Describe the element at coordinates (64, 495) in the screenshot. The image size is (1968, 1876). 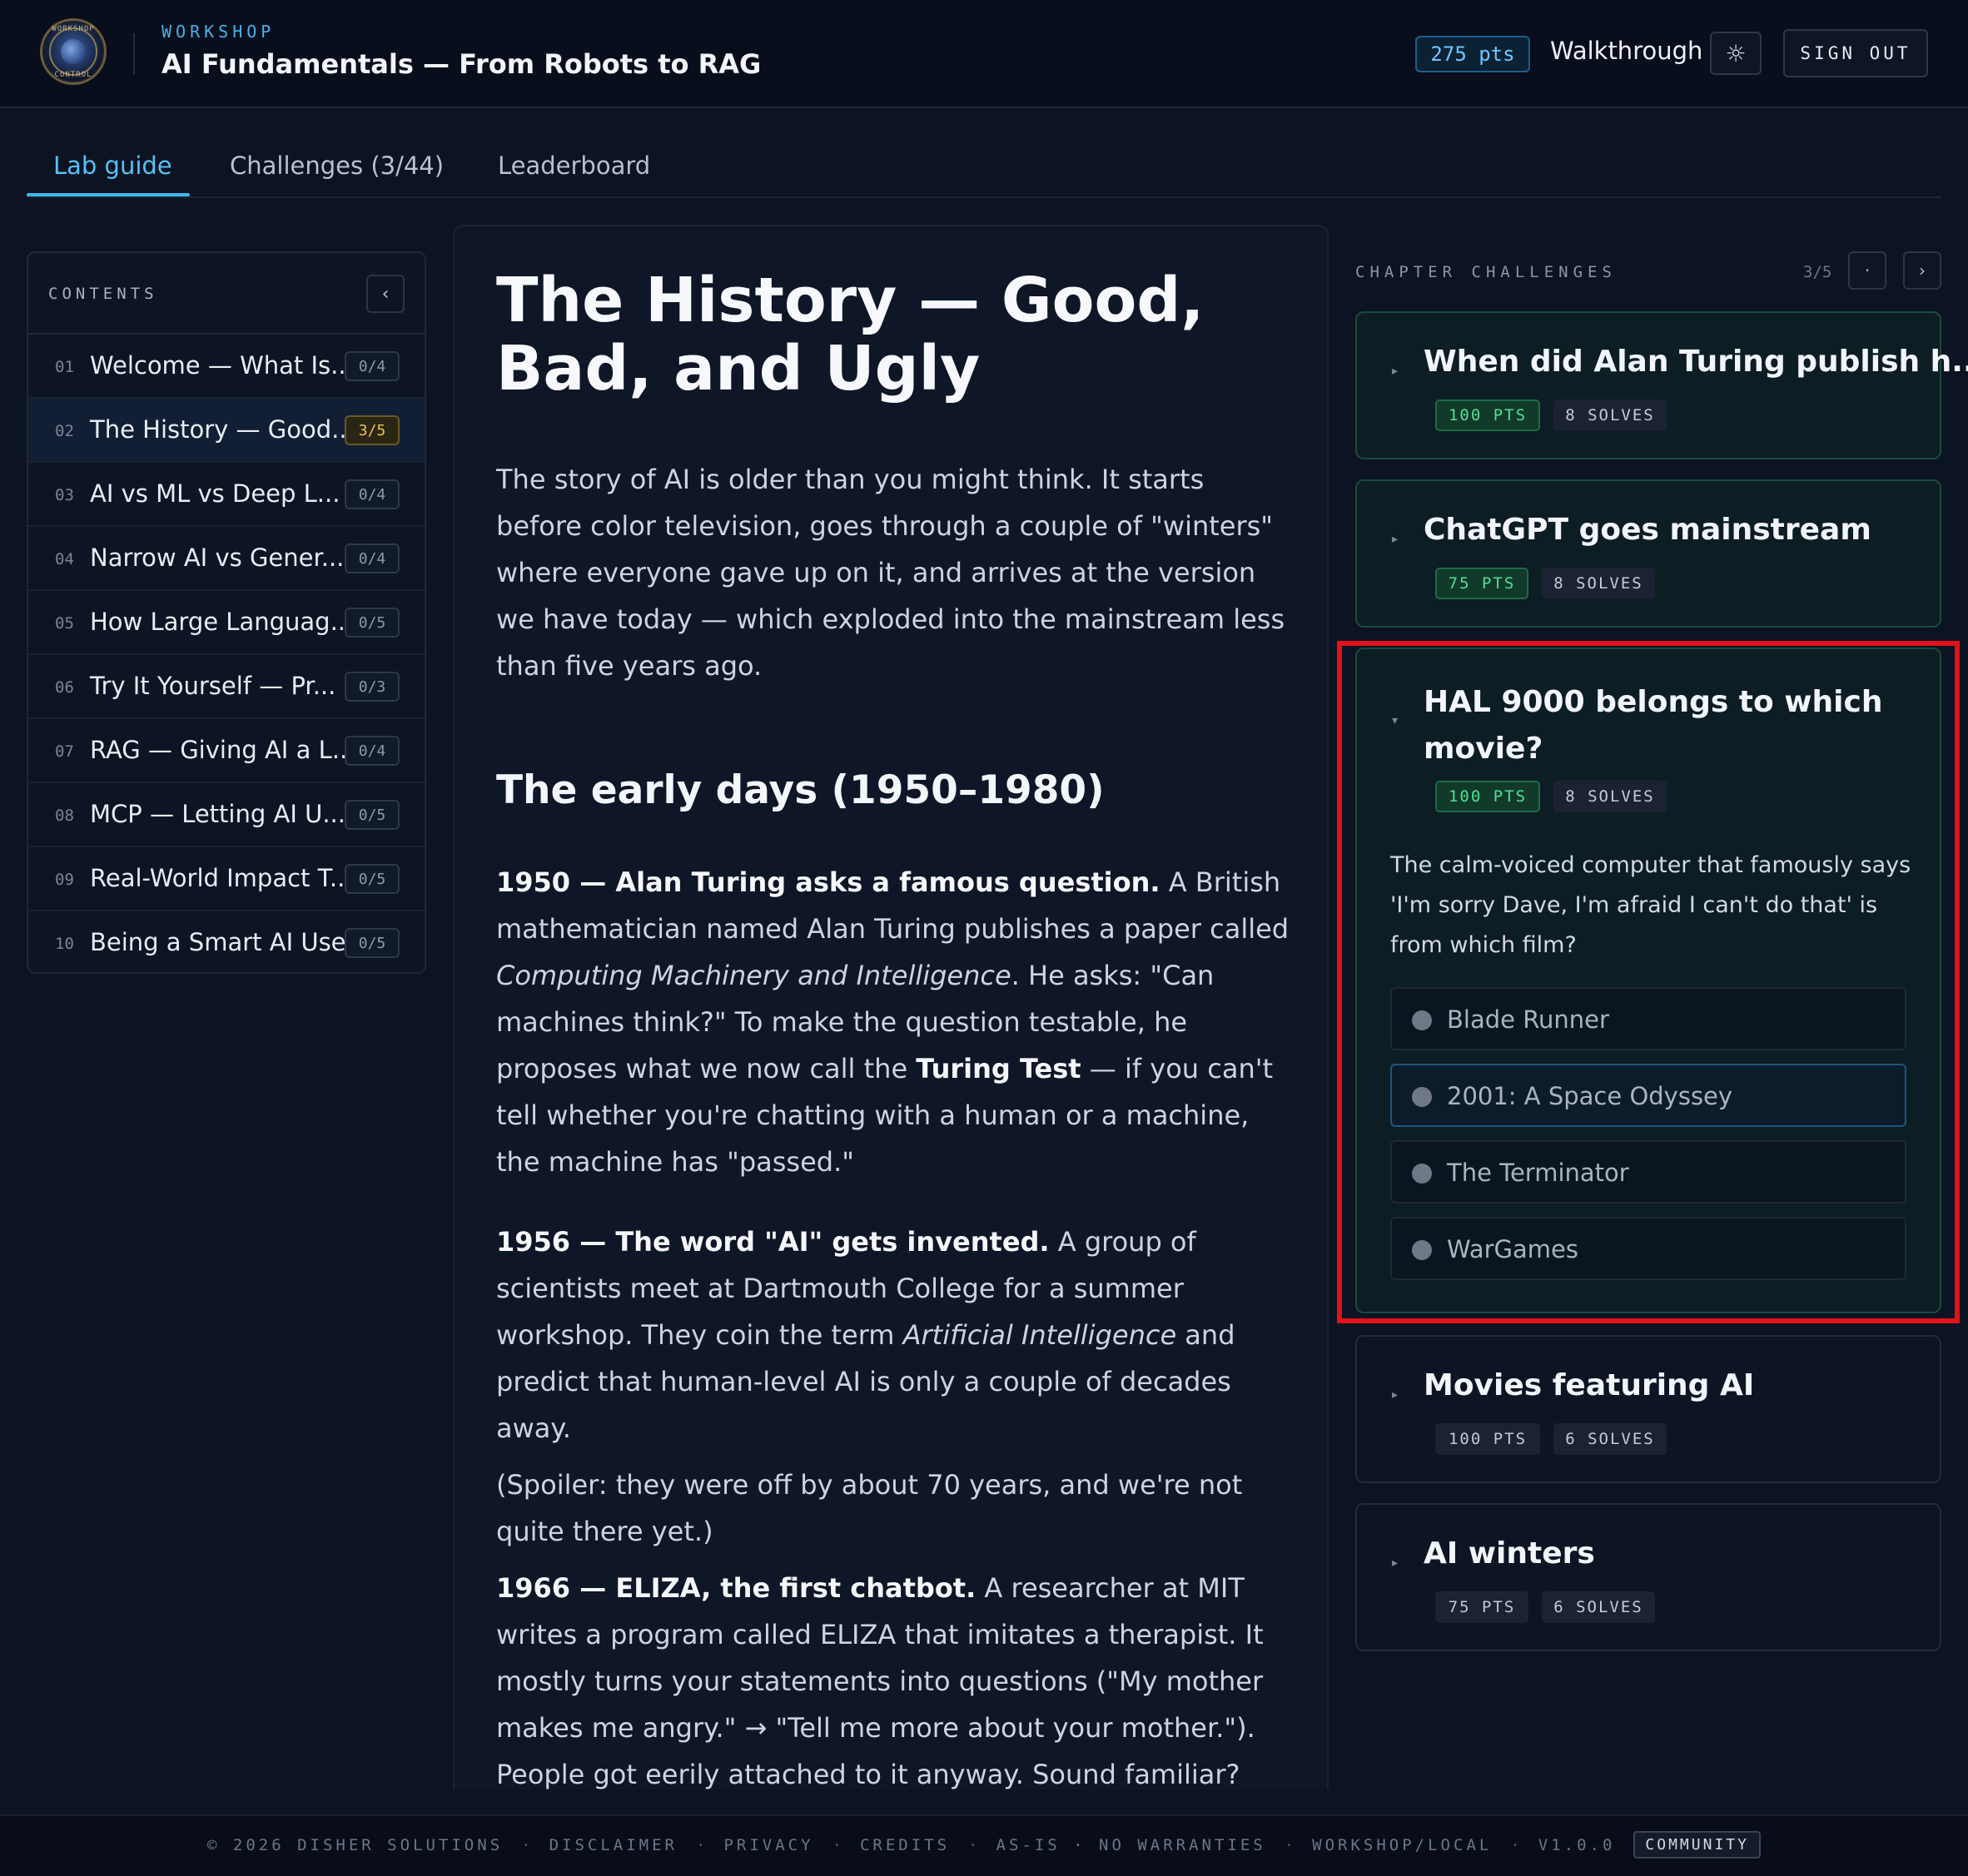
I see `sidebar-item-number: 03` at that location.